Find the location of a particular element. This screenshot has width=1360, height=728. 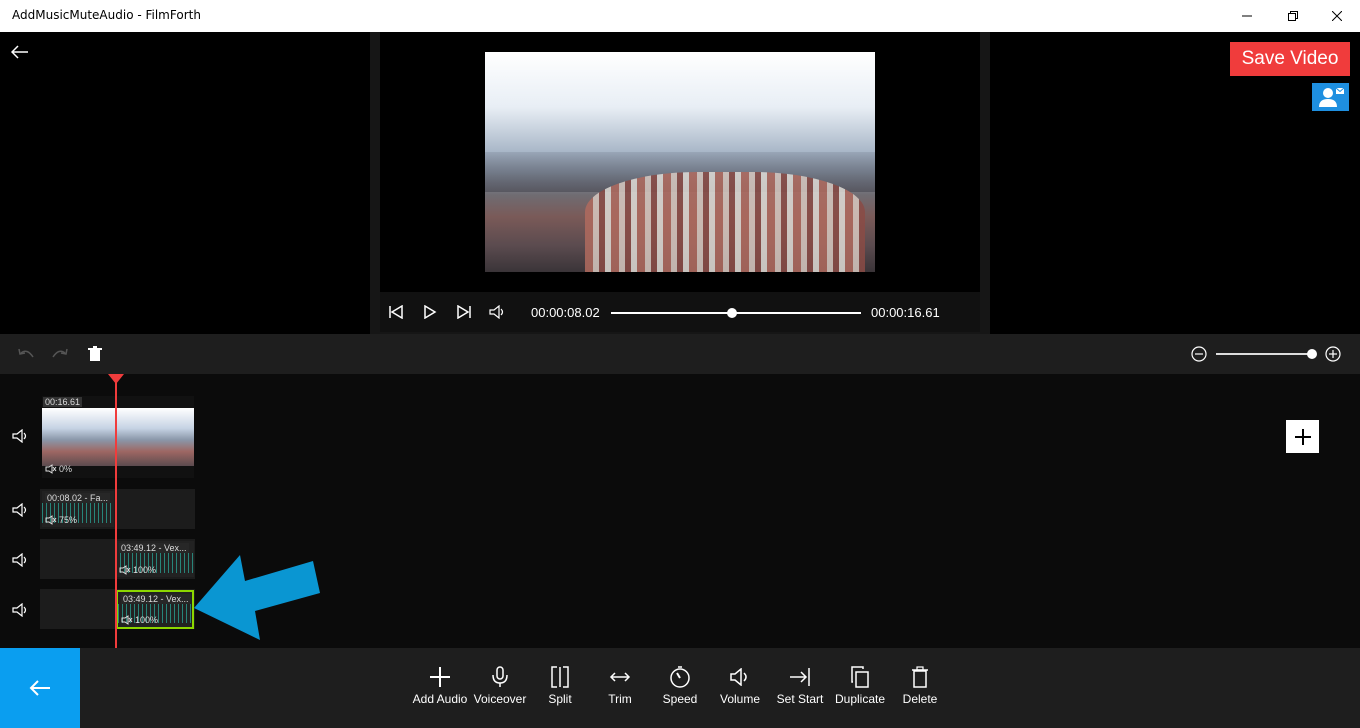

tool-speed-label: Speed is located at coordinates (680, 699).